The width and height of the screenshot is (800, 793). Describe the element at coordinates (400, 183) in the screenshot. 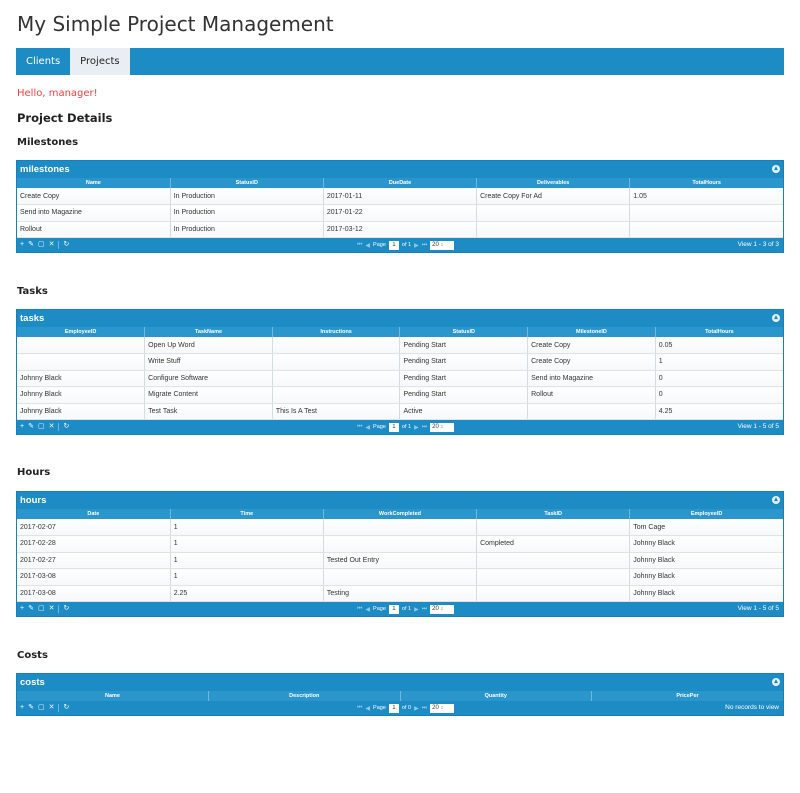

I see `column-header: DueDate` at that location.